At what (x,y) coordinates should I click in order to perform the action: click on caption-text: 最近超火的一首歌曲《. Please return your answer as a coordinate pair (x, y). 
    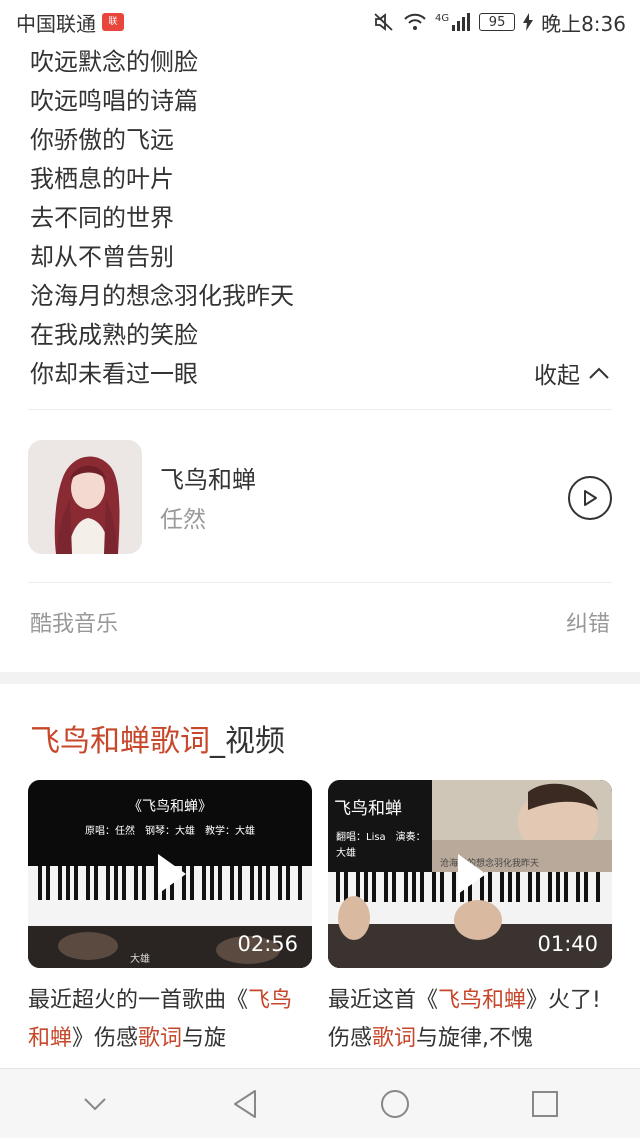
    Looking at the image, I should click on (138, 1000).